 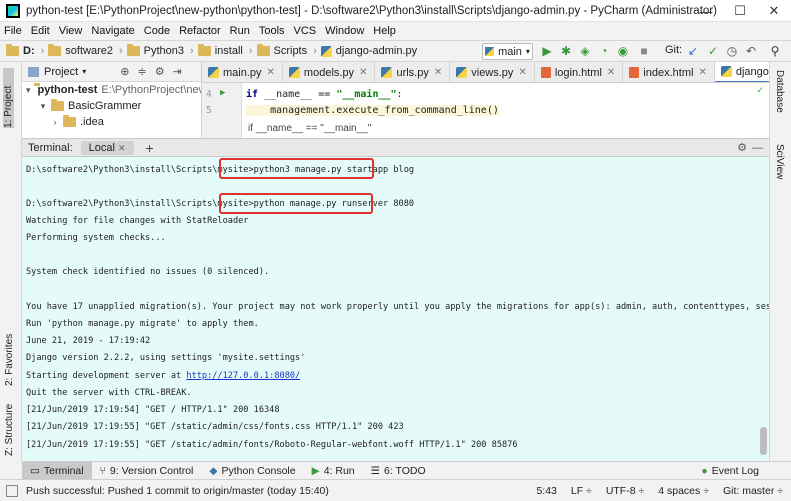 I want to click on breadcrumb-drive: D:, so click(x=20, y=50).